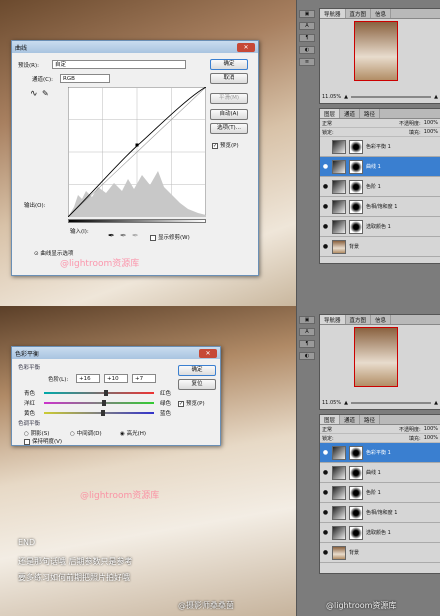  Describe the element at coordinates (111, 235) in the screenshot. I see `black-eyedropper-icon: ✒` at that location.